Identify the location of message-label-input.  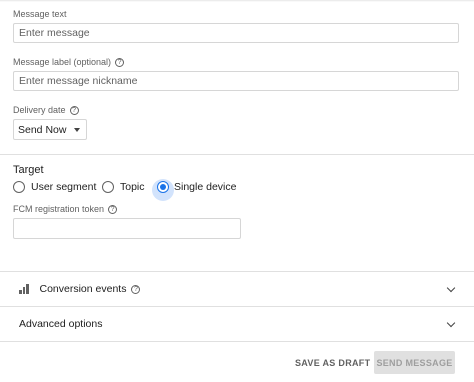
(236, 81).